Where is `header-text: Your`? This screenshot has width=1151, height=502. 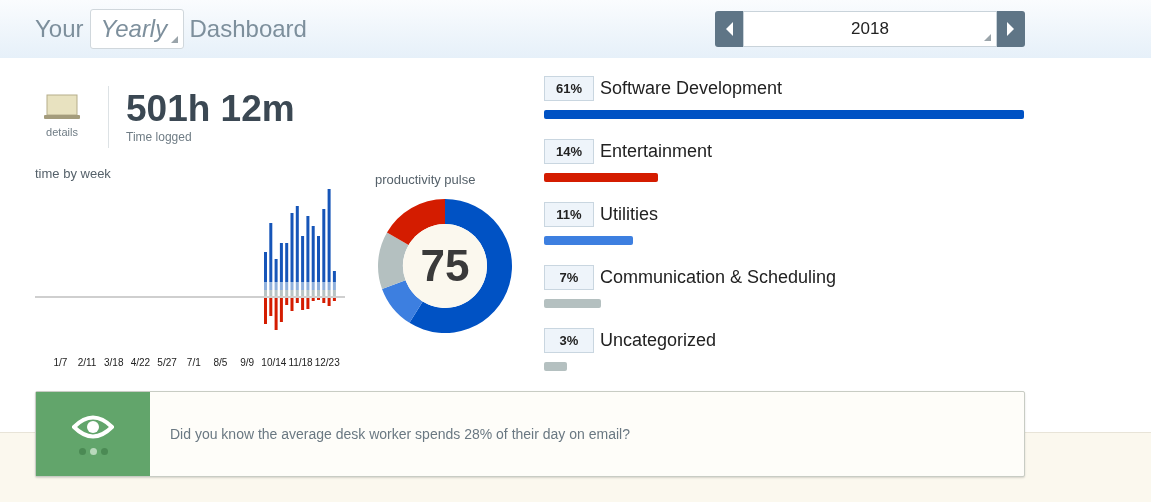 header-text: Your is located at coordinates (59, 29).